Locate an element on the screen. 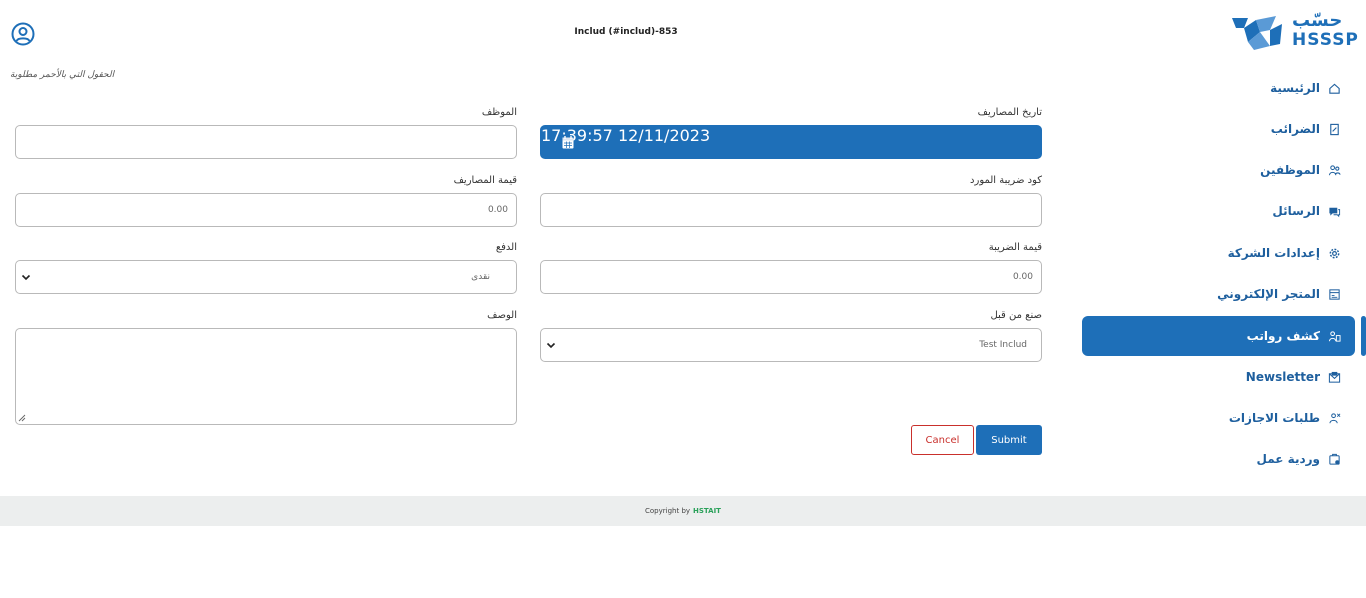  submit-button: Submit is located at coordinates (1009, 440).